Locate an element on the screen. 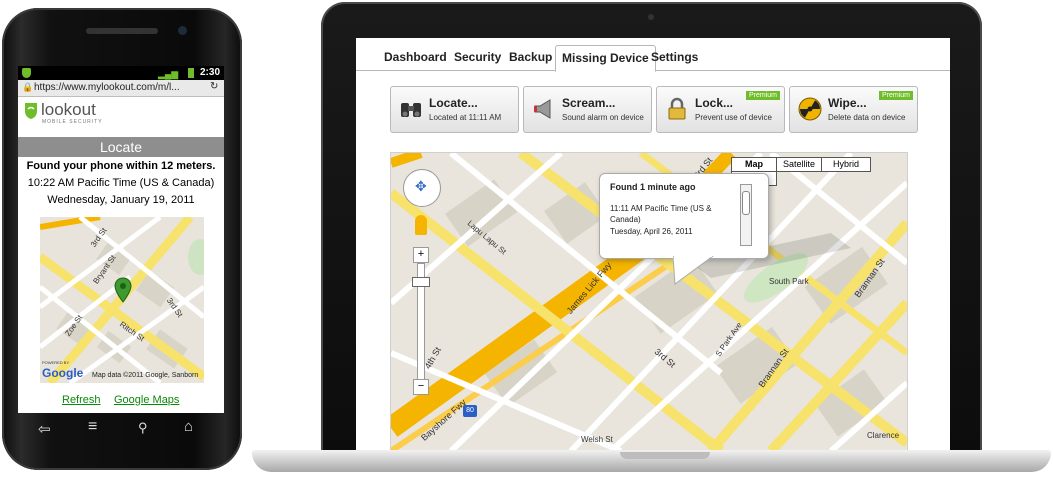 Image resolution: width=1053 pixels, height=480 pixels. popup-time-line1: 11:11 AM Pacific Time (US & is located at coordinates (661, 208).